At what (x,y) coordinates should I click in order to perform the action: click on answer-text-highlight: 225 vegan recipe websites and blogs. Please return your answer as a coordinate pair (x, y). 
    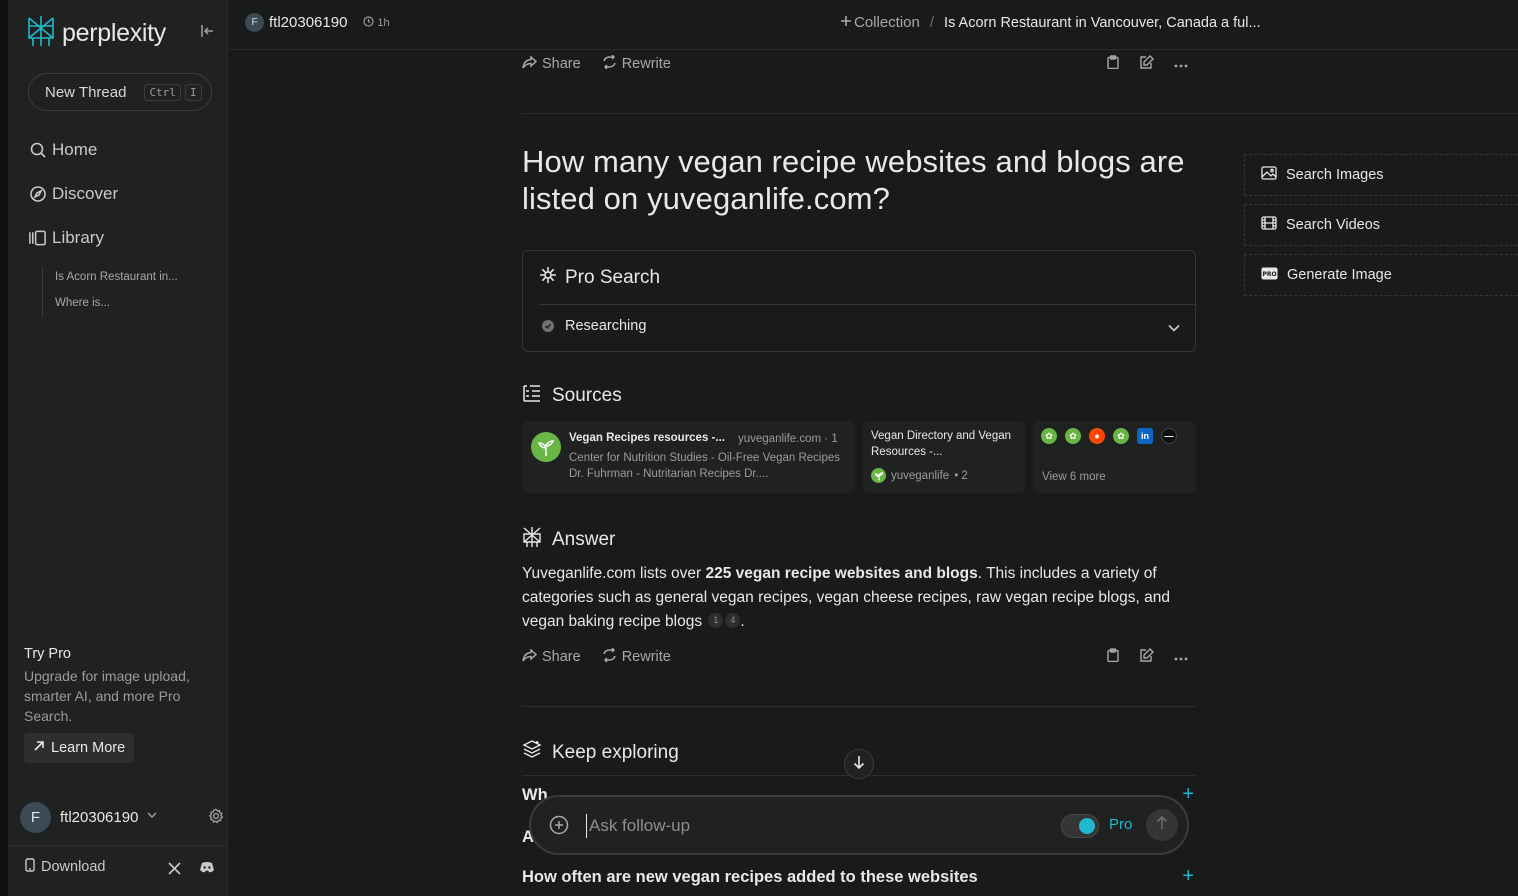
    Looking at the image, I should click on (841, 573).